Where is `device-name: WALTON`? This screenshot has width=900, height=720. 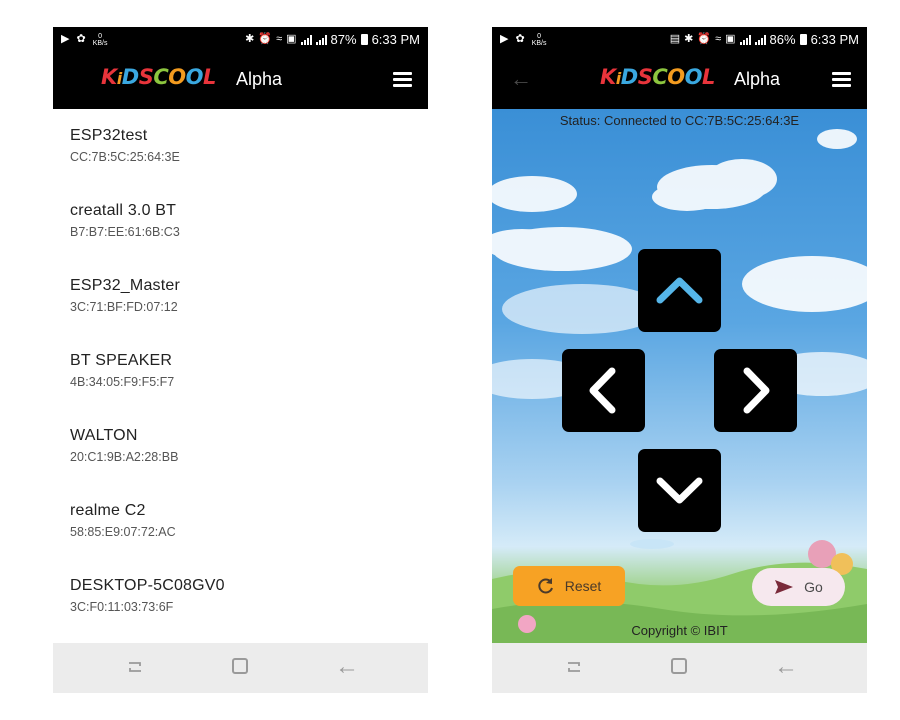 device-name: WALTON is located at coordinates (104, 435).